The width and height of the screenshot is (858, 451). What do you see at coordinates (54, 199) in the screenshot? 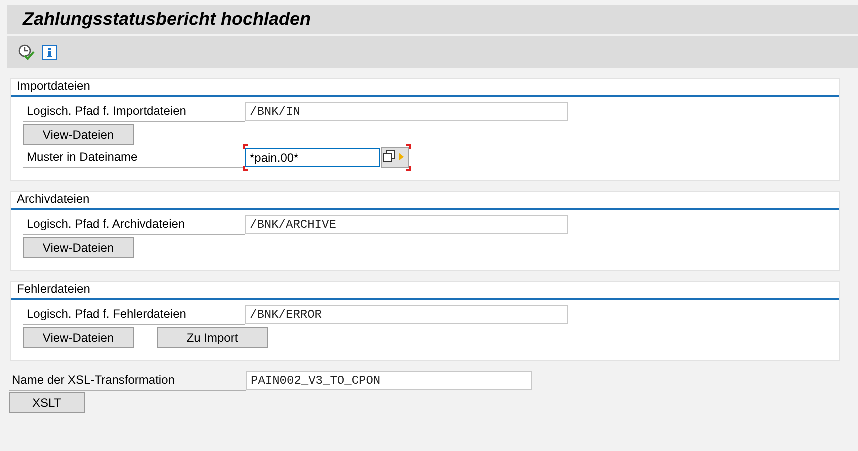
I see `group-title: Archivdateien` at bounding box center [54, 199].